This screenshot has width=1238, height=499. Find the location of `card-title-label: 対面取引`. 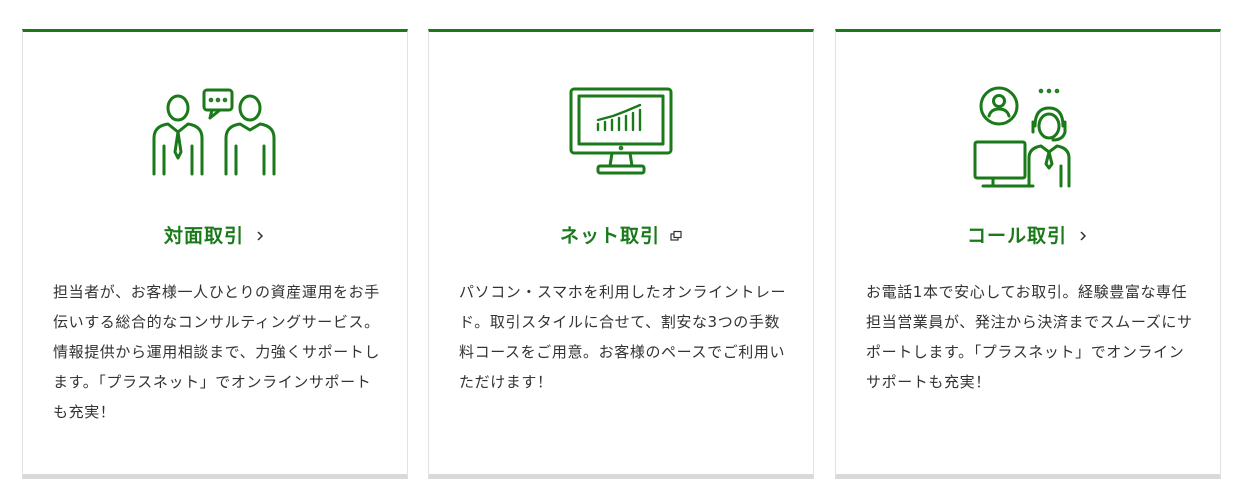

card-title-label: 対面取引 is located at coordinates (203, 236).